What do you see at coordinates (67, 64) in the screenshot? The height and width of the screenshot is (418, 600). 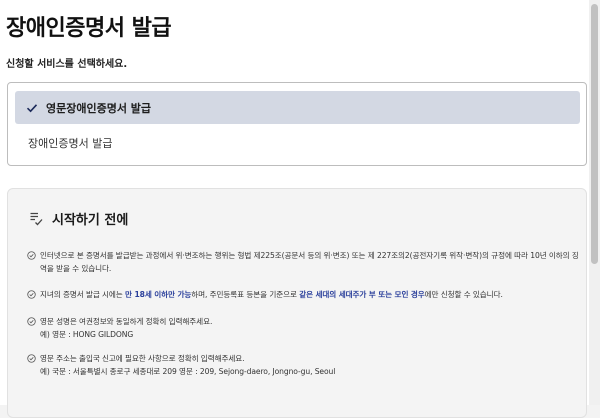 I see `service-select-prompt: 신청할 서비스를 선택하세요.` at bounding box center [67, 64].